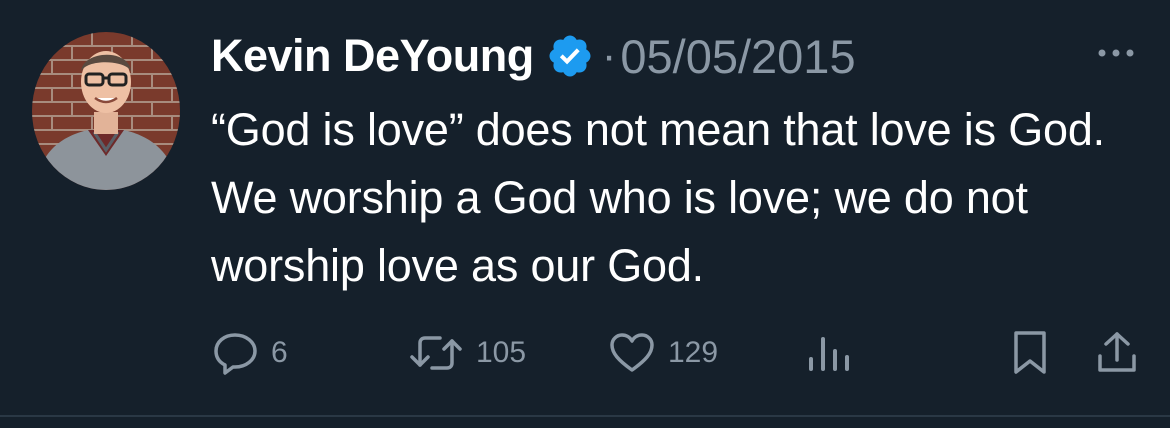 The height and width of the screenshot is (428, 1170). What do you see at coordinates (236, 353) in the screenshot?
I see `reply-icon` at bounding box center [236, 353].